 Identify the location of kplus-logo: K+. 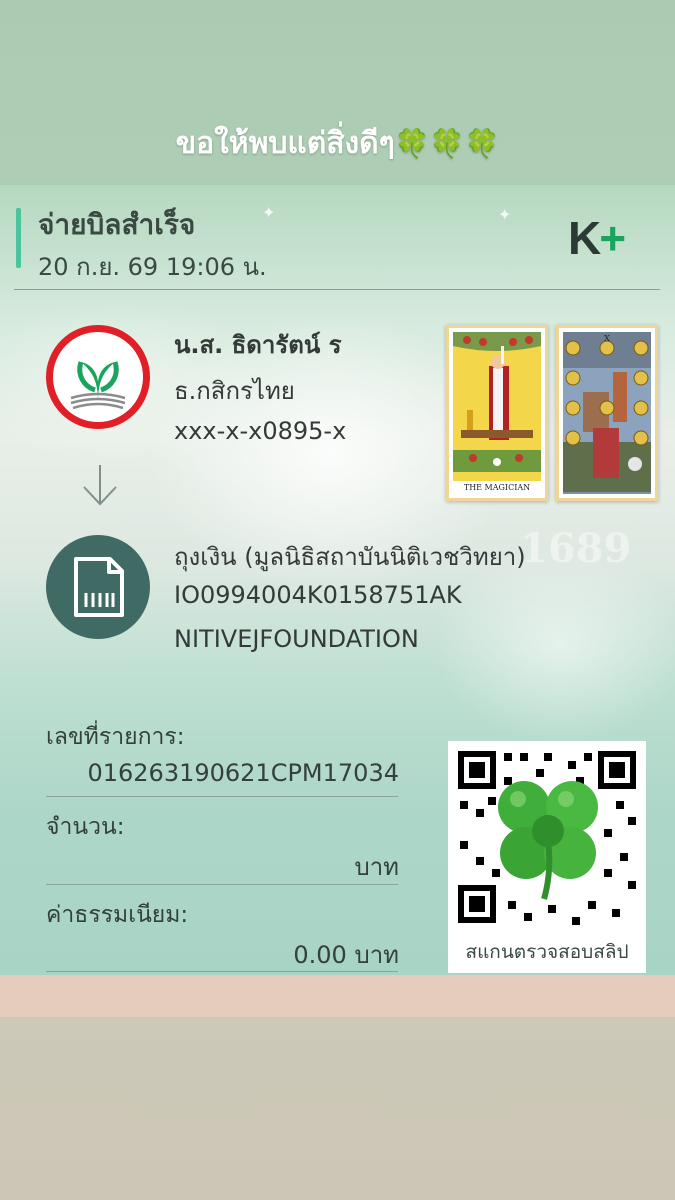
(597, 238).